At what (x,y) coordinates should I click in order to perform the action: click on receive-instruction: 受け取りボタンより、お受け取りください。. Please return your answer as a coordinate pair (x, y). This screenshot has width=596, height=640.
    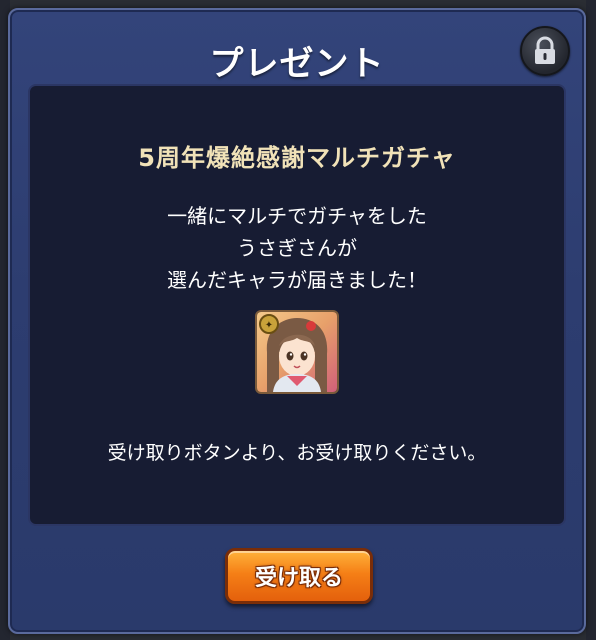
    Looking at the image, I should click on (297, 453).